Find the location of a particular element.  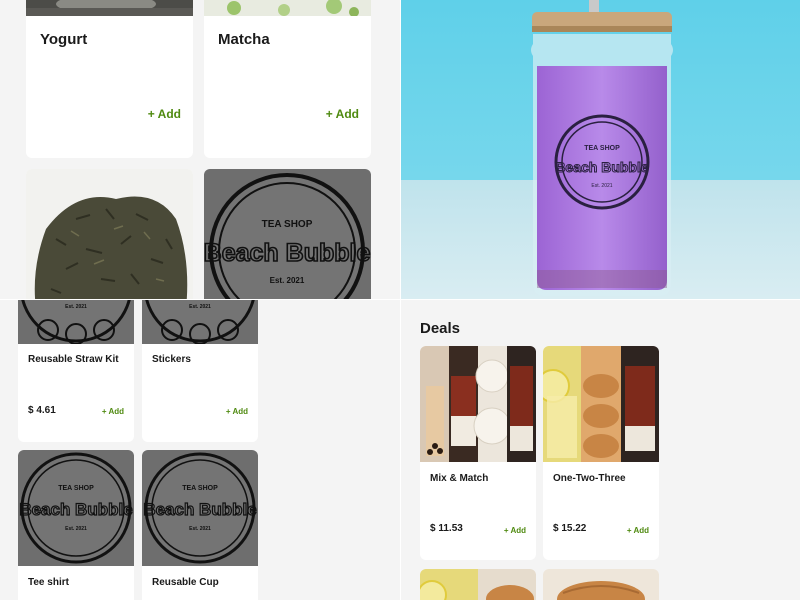

menu-card-matcha: Matcha + Add is located at coordinates (287, 79).